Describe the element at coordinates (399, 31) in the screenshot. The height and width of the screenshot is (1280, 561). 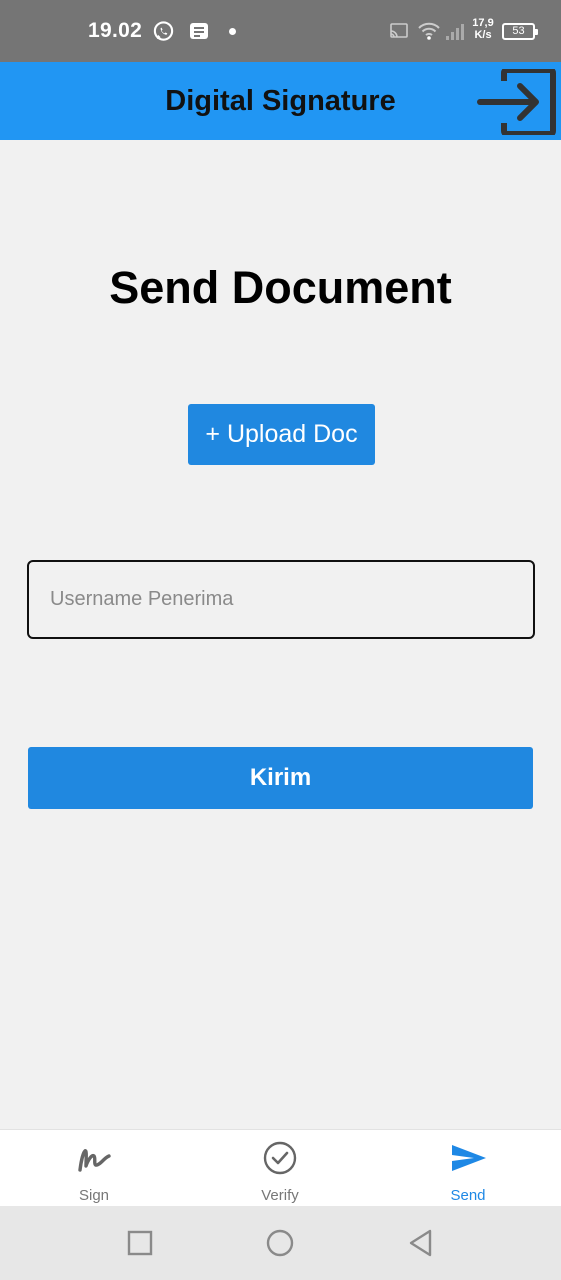
I see `cast-icon` at that location.